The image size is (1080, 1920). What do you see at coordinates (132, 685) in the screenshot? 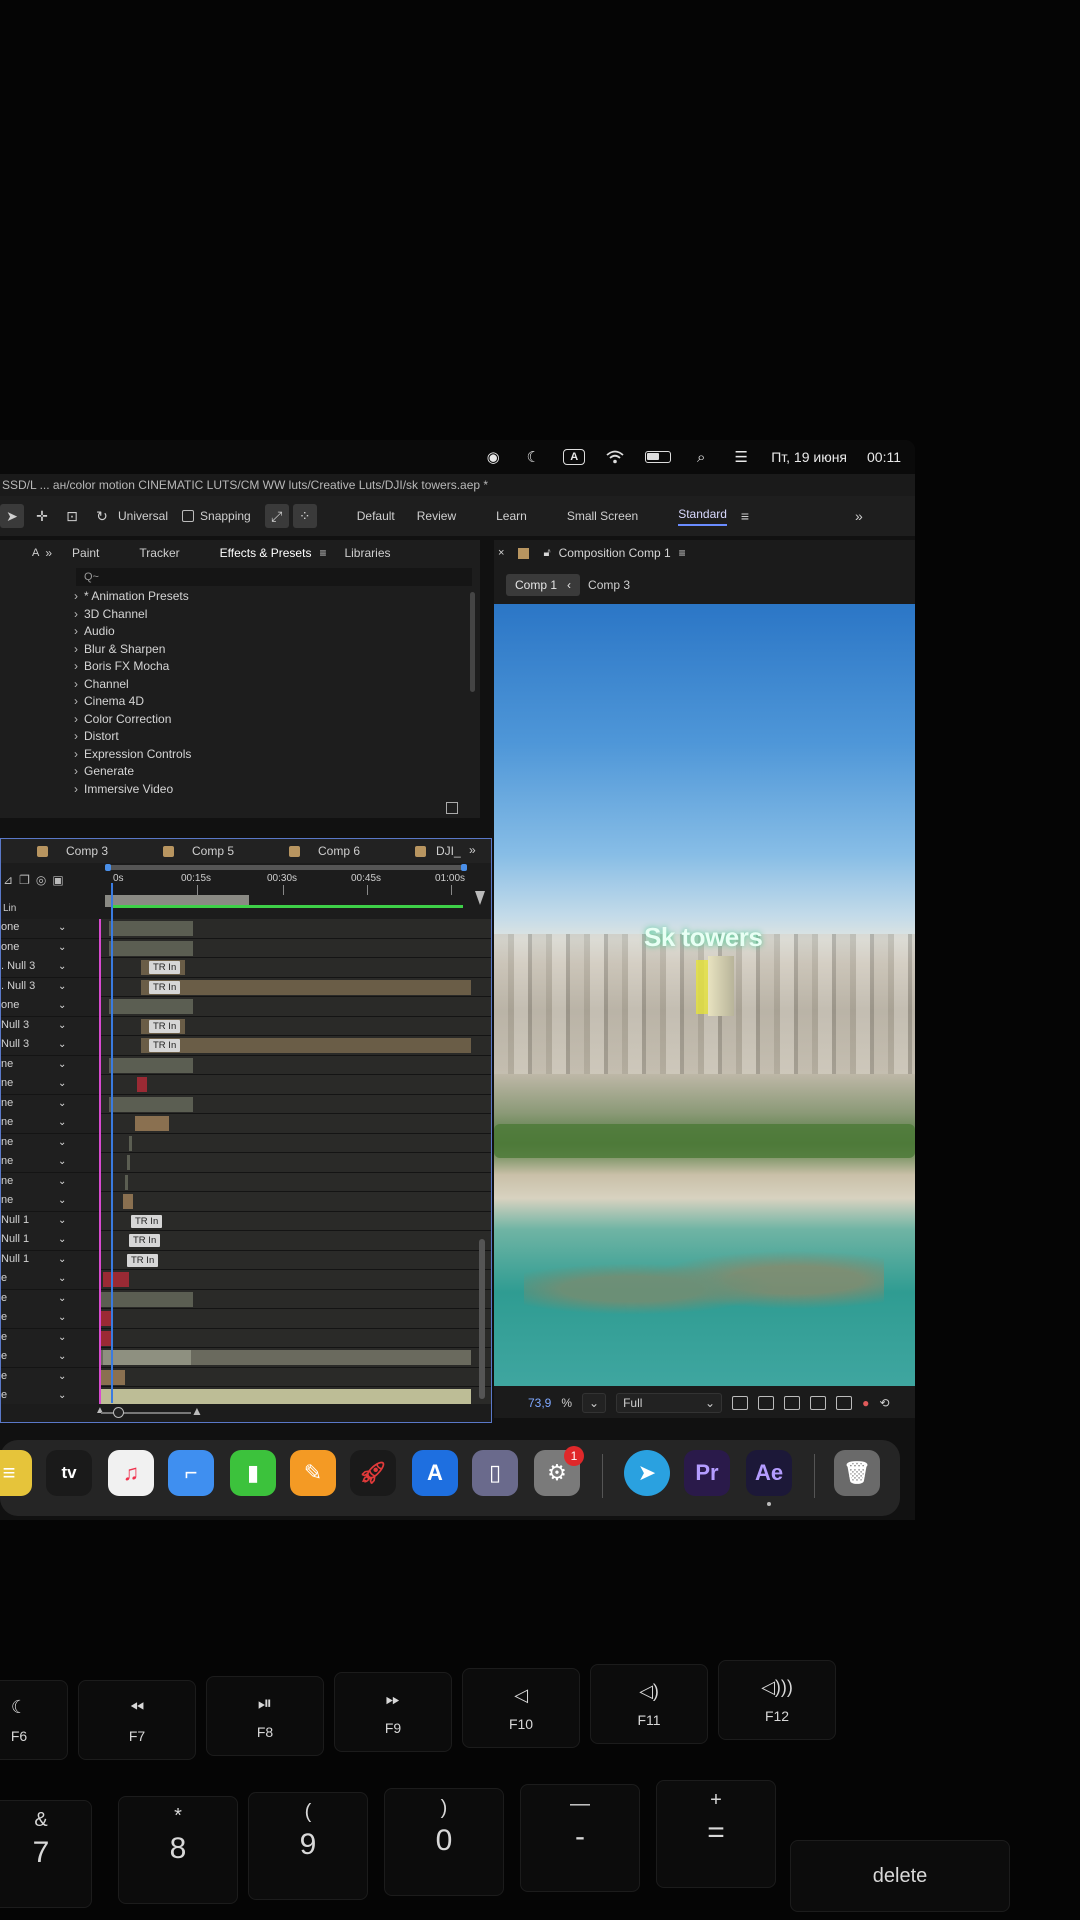
I see `effects-category: › Channel` at bounding box center [132, 685].